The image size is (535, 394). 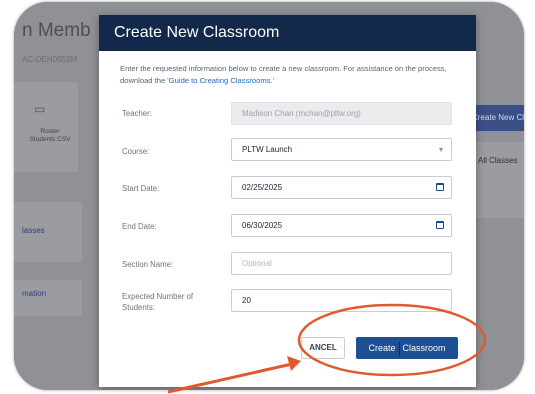 What do you see at coordinates (294, 363) in the screenshot?
I see `pointer-arrow-head` at bounding box center [294, 363].